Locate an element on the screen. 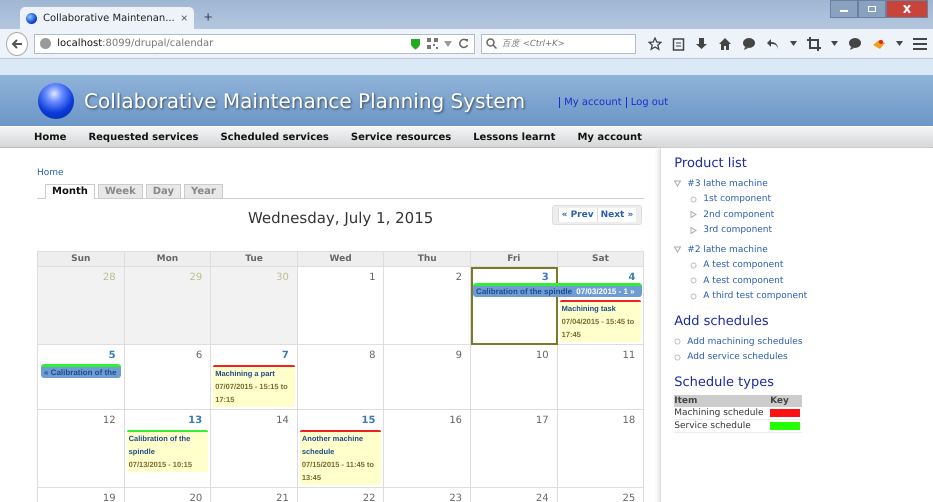 The height and width of the screenshot is (502, 933). component-link: 2nd component is located at coordinates (738, 215).